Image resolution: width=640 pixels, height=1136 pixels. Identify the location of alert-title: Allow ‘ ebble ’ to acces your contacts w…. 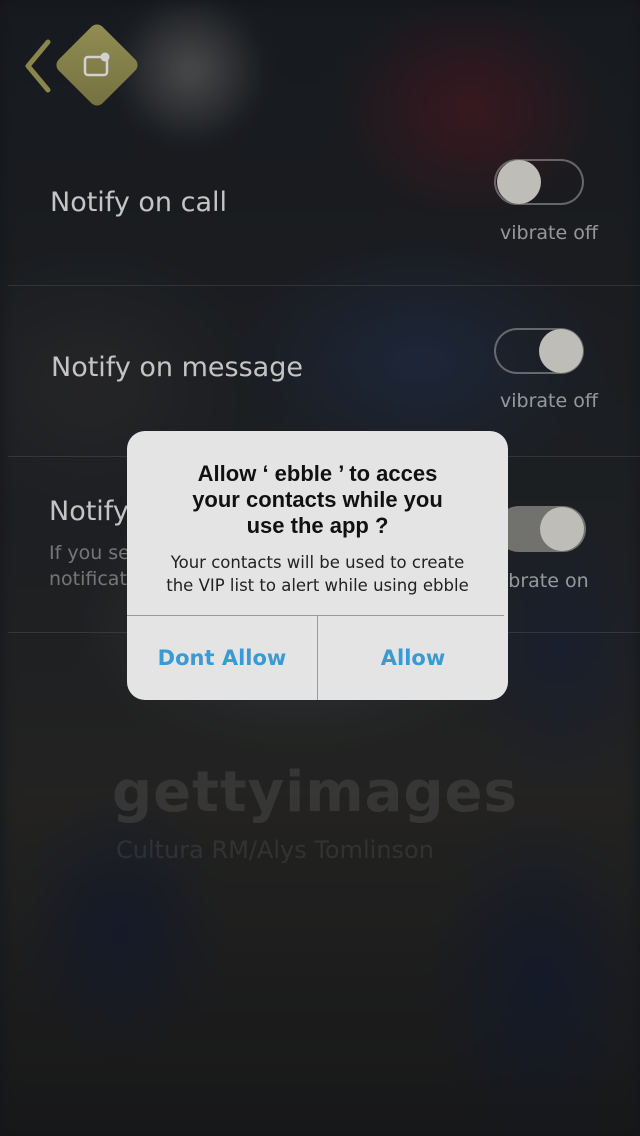
(317, 500).